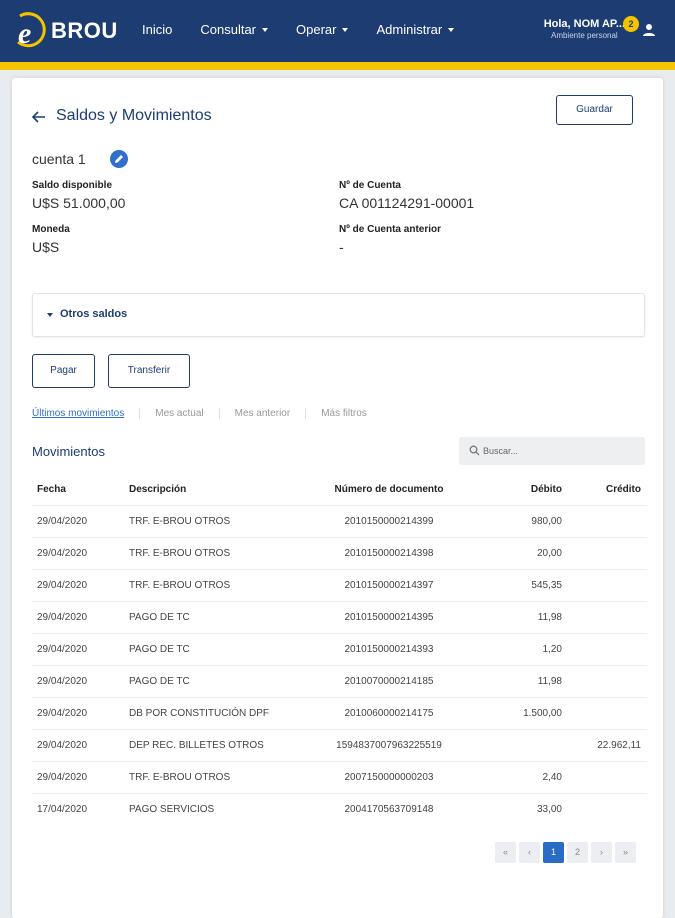 This screenshot has height=918, width=675. I want to click on col-documento: Número de documento, so click(389, 490).